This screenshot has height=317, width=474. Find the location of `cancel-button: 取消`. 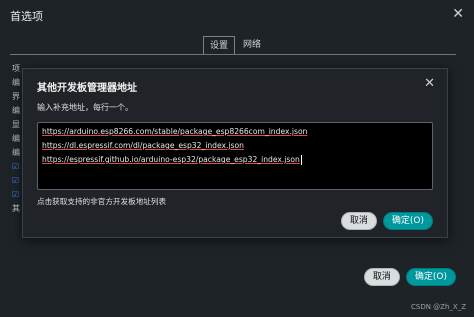

cancel-button: 取消 is located at coordinates (381, 277).